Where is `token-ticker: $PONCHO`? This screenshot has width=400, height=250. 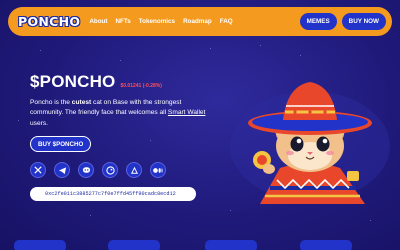
token-ticker: $PONCHO is located at coordinates (73, 81).